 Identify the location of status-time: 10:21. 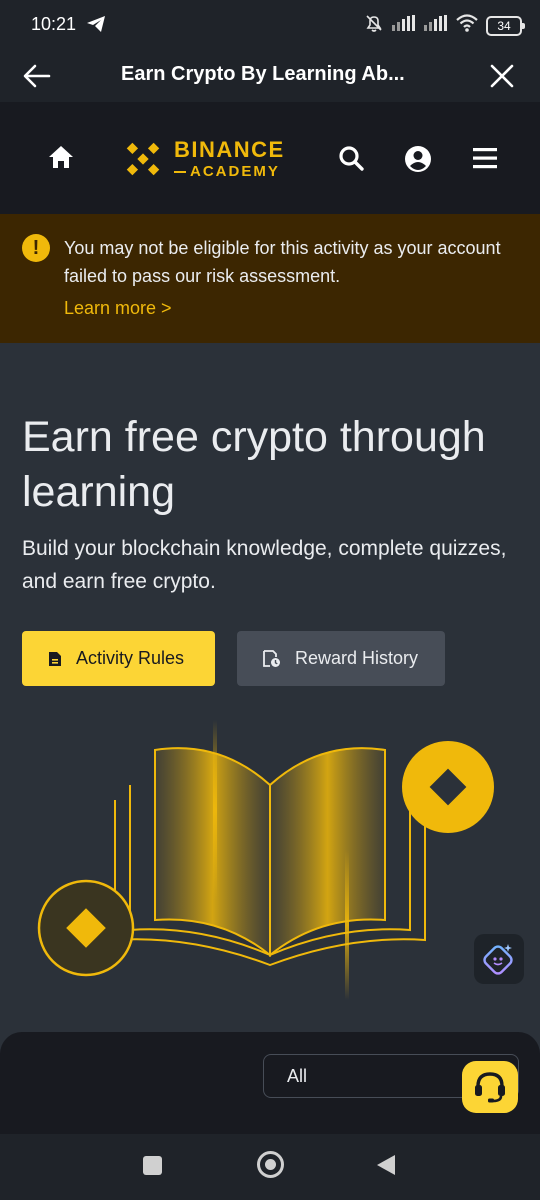
(54, 24).